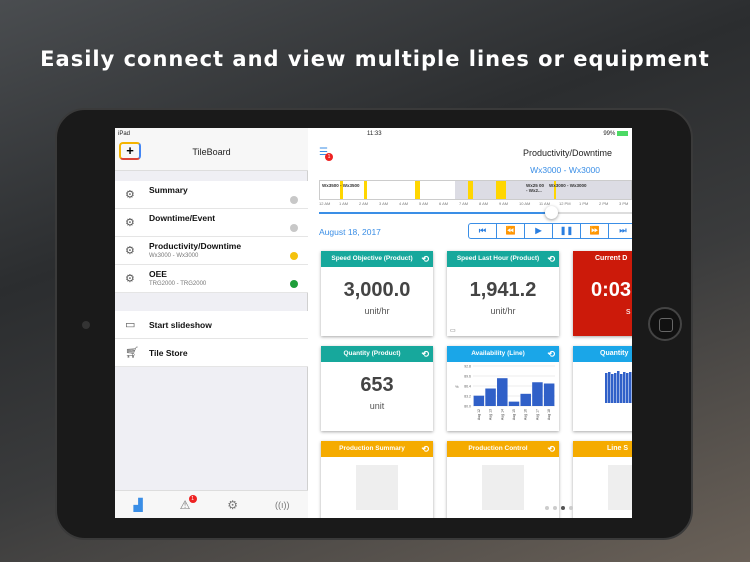 Image resolution: width=750 pixels, height=562 pixels. Describe the element at coordinates (567, 231) in the screenshot. I see `pause-button: ❚❚` at that location.